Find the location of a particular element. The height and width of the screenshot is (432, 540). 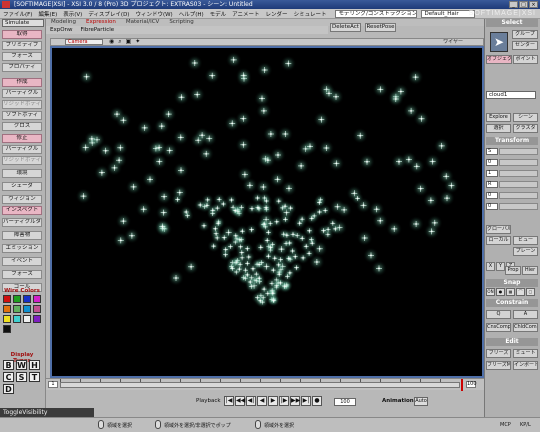

left-button-16: パーティクルタイプ is located at coordinates (22, 222).